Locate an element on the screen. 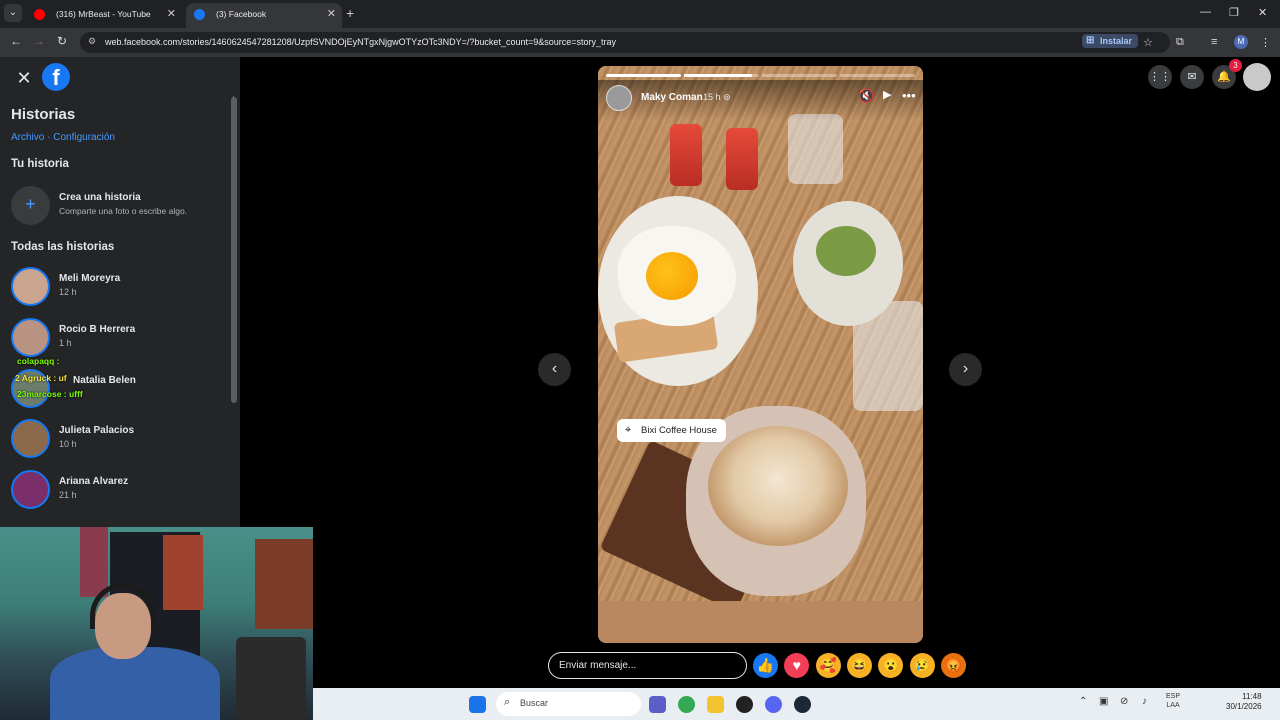  steam-icon is located at coordinates (802, 704).